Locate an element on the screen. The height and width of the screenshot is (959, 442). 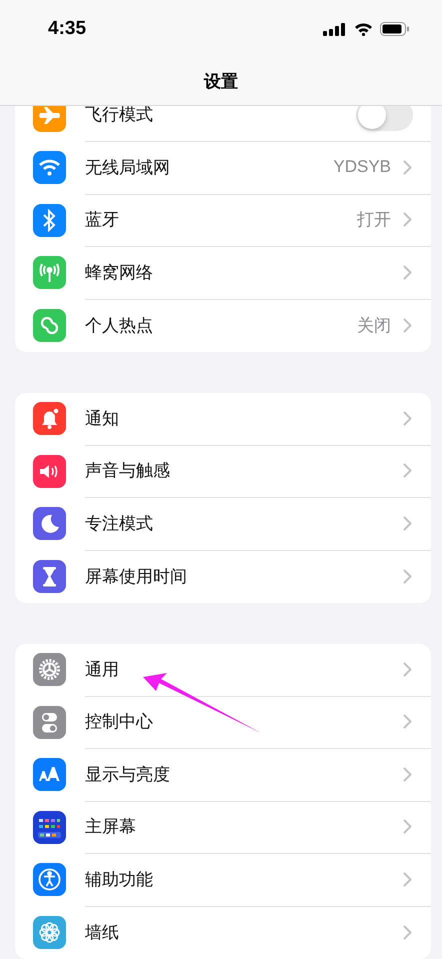
settings-row: 飞行模式 is located at coordinates (223, 124).